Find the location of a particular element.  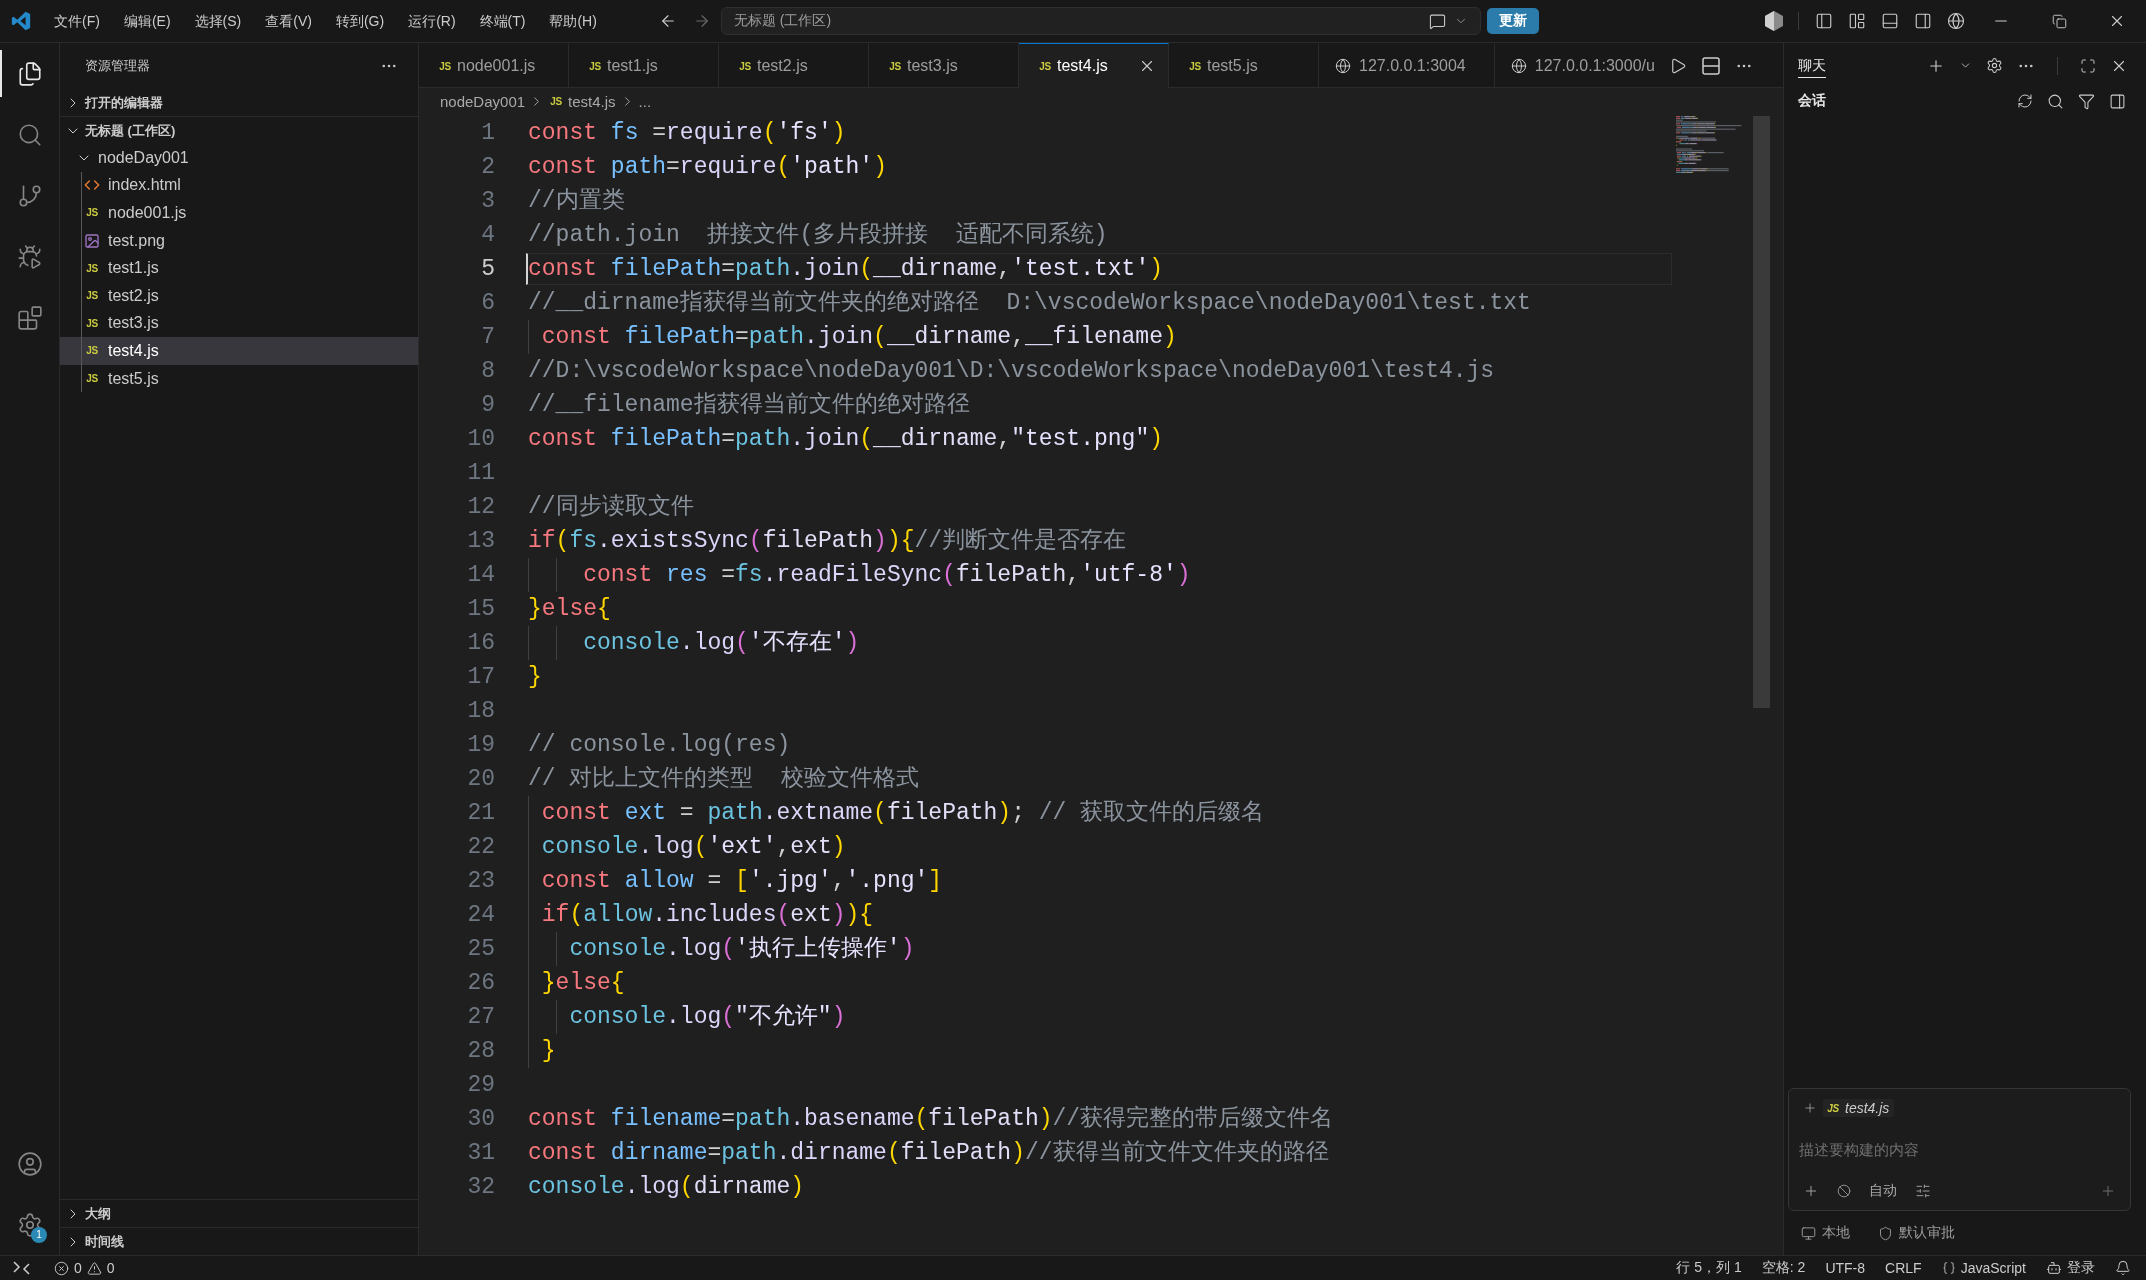

status-item: 空格: 2 is located at coordinates (1783, 1268).